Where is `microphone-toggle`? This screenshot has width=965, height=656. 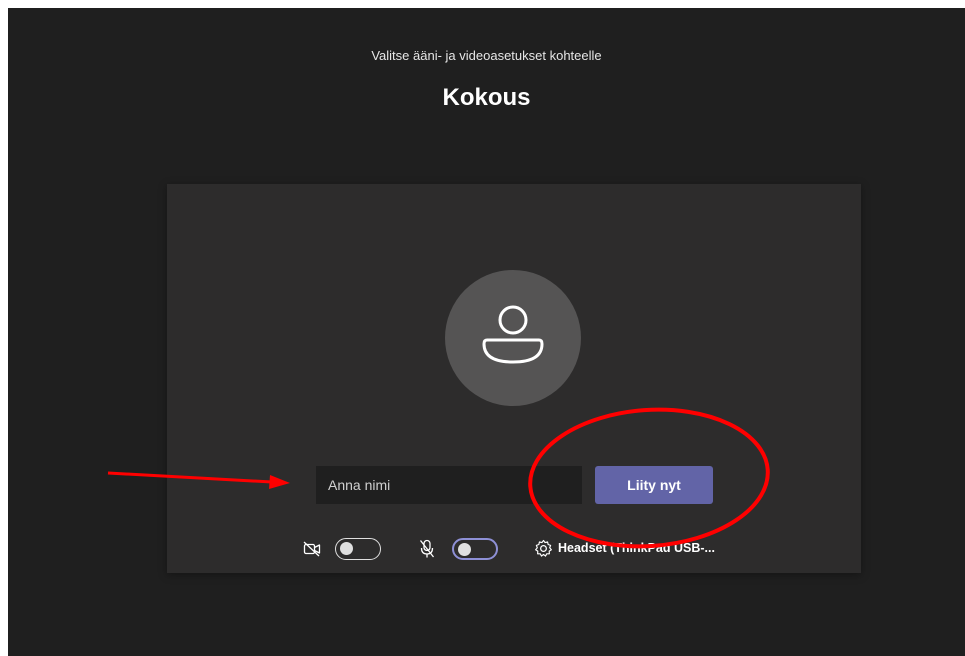
microphone-toggle is located at coordinates (475, 549).